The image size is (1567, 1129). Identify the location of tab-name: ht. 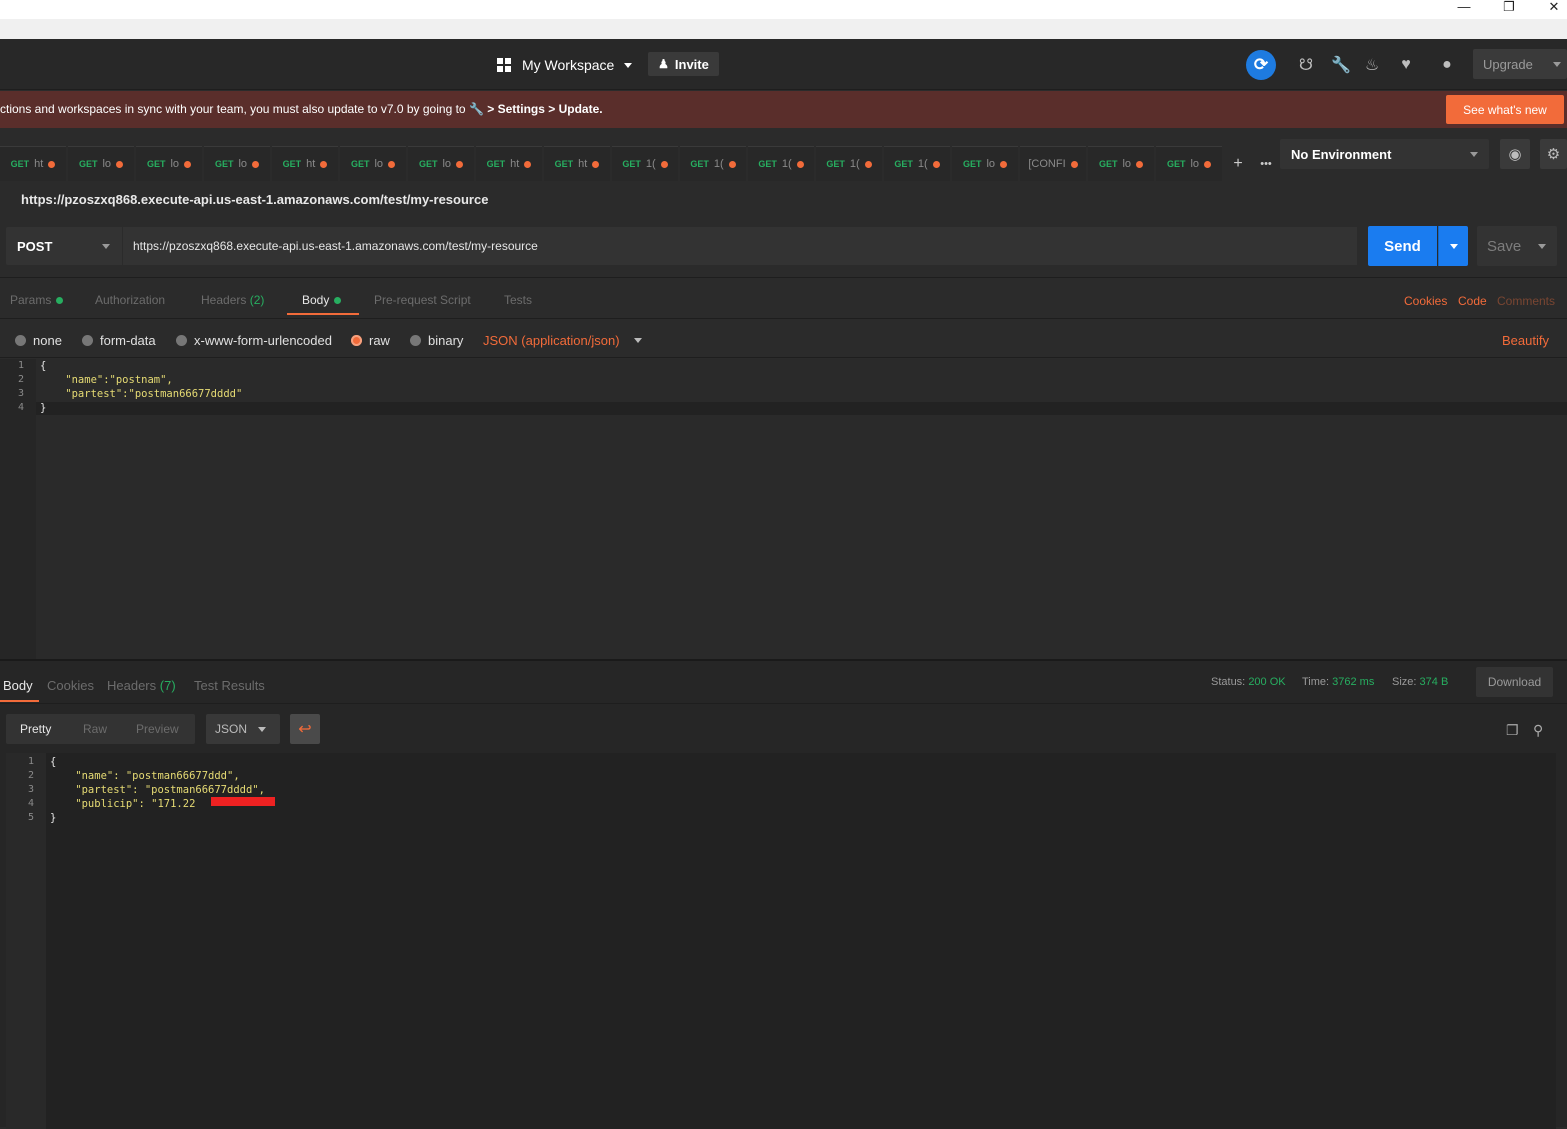
(583, 164).